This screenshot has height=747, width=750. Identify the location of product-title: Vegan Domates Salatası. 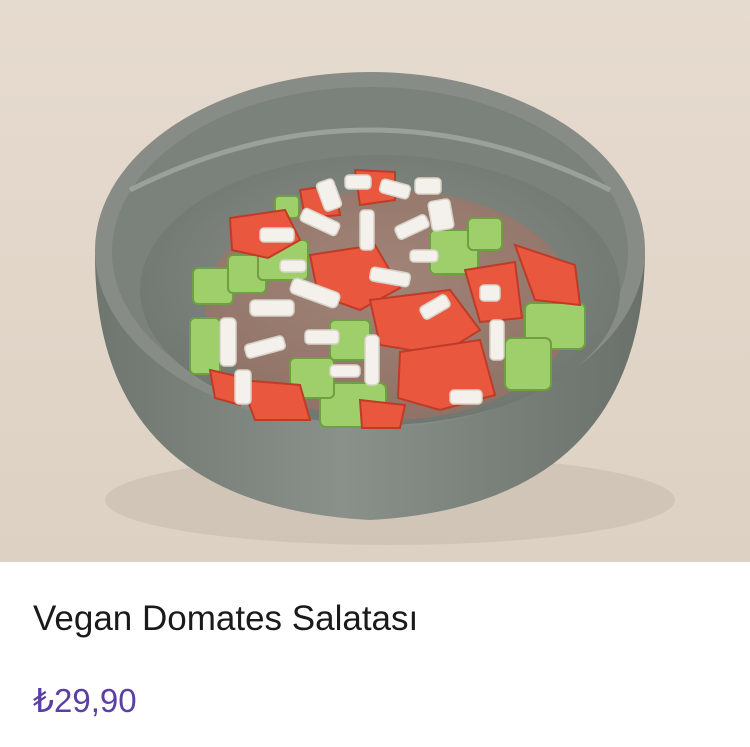
(226, 618).